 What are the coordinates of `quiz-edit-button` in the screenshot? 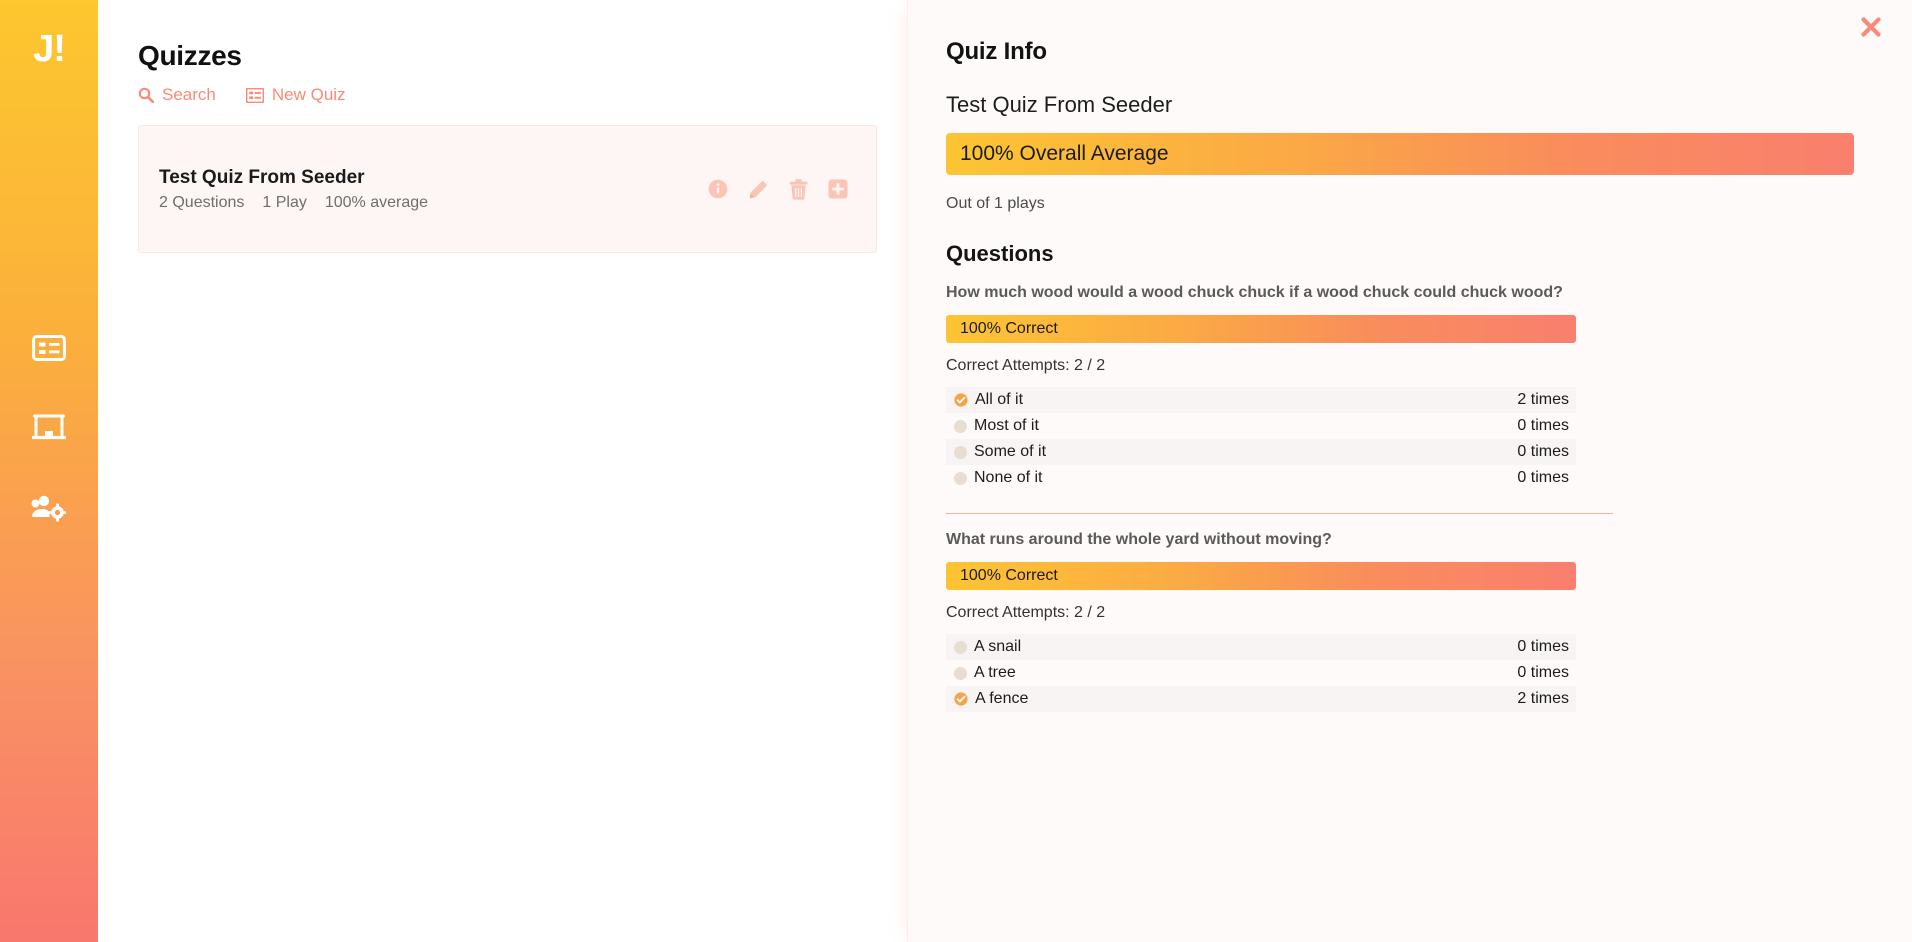 It's located at (758, 189).